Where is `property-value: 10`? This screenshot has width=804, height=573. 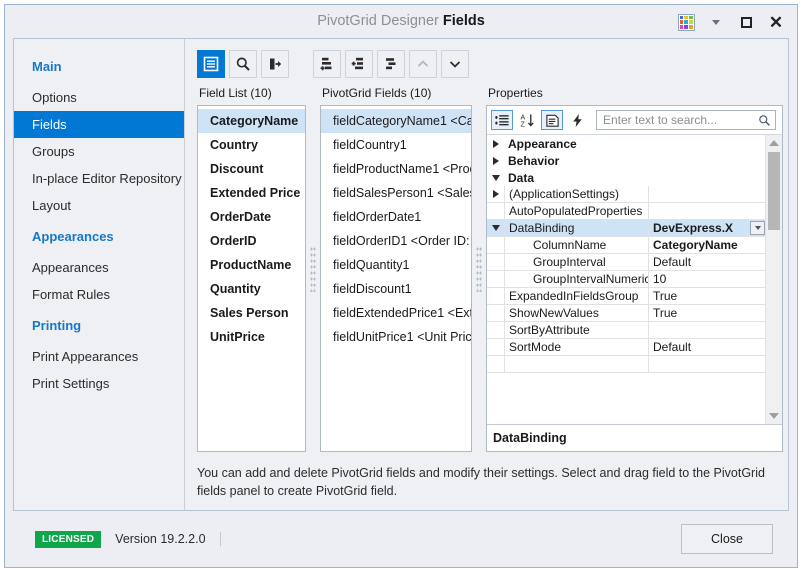
property-value: 10 is located at coordinates (707, 279).